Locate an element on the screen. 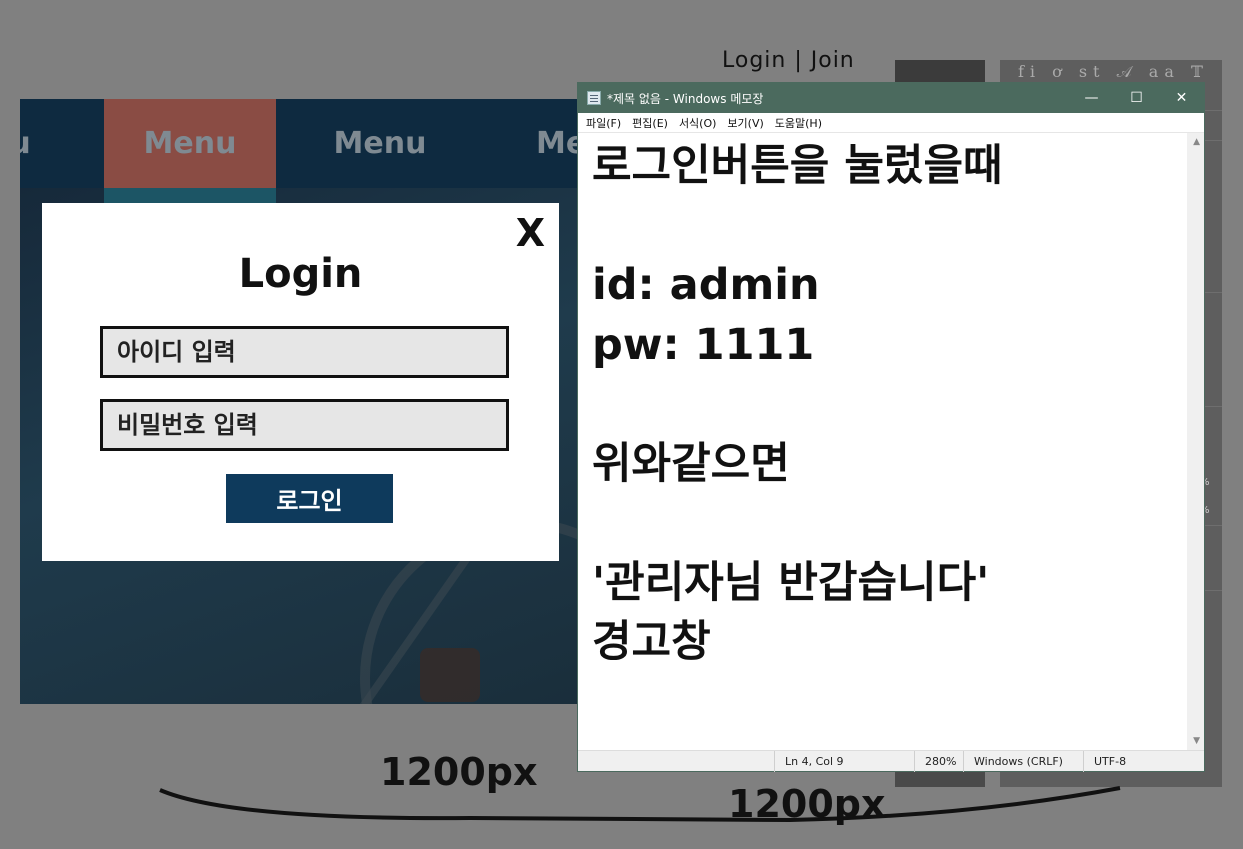 This screenshot has height=849, width=1243. id-input is located at coordinates (304, 352).